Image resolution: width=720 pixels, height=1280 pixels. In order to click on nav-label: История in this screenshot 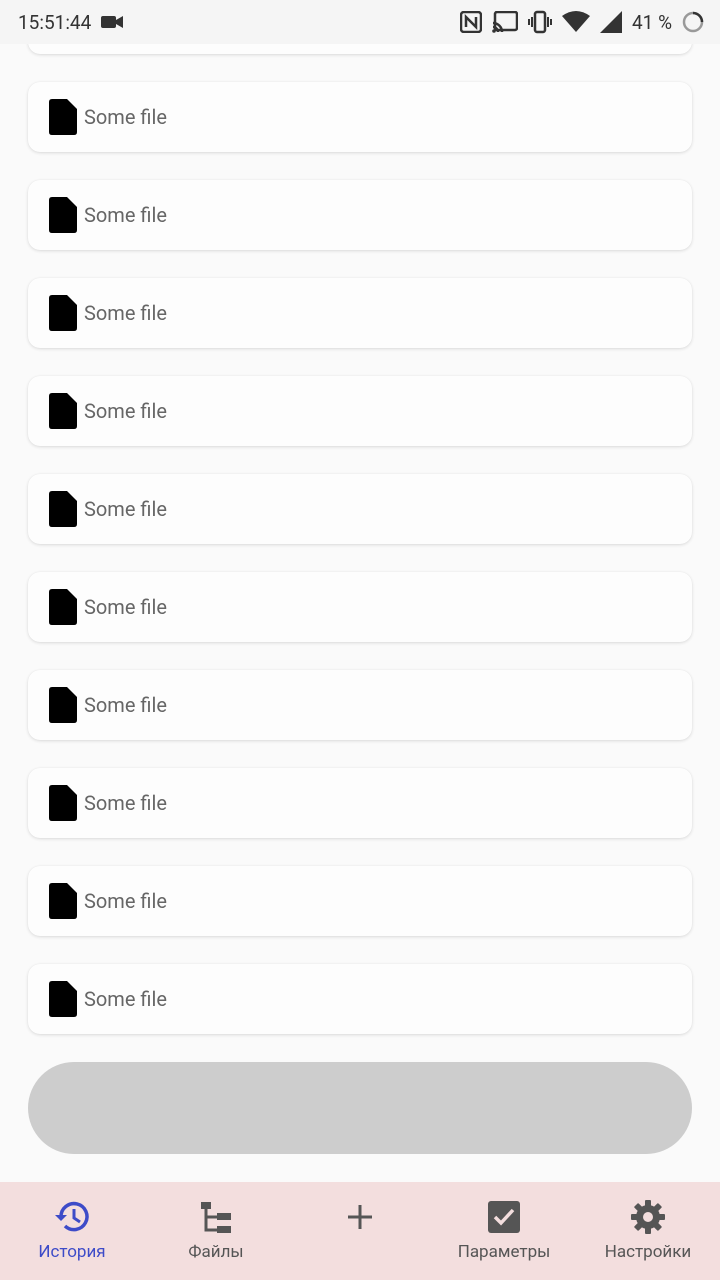, I will do `click(72, 1252)`.